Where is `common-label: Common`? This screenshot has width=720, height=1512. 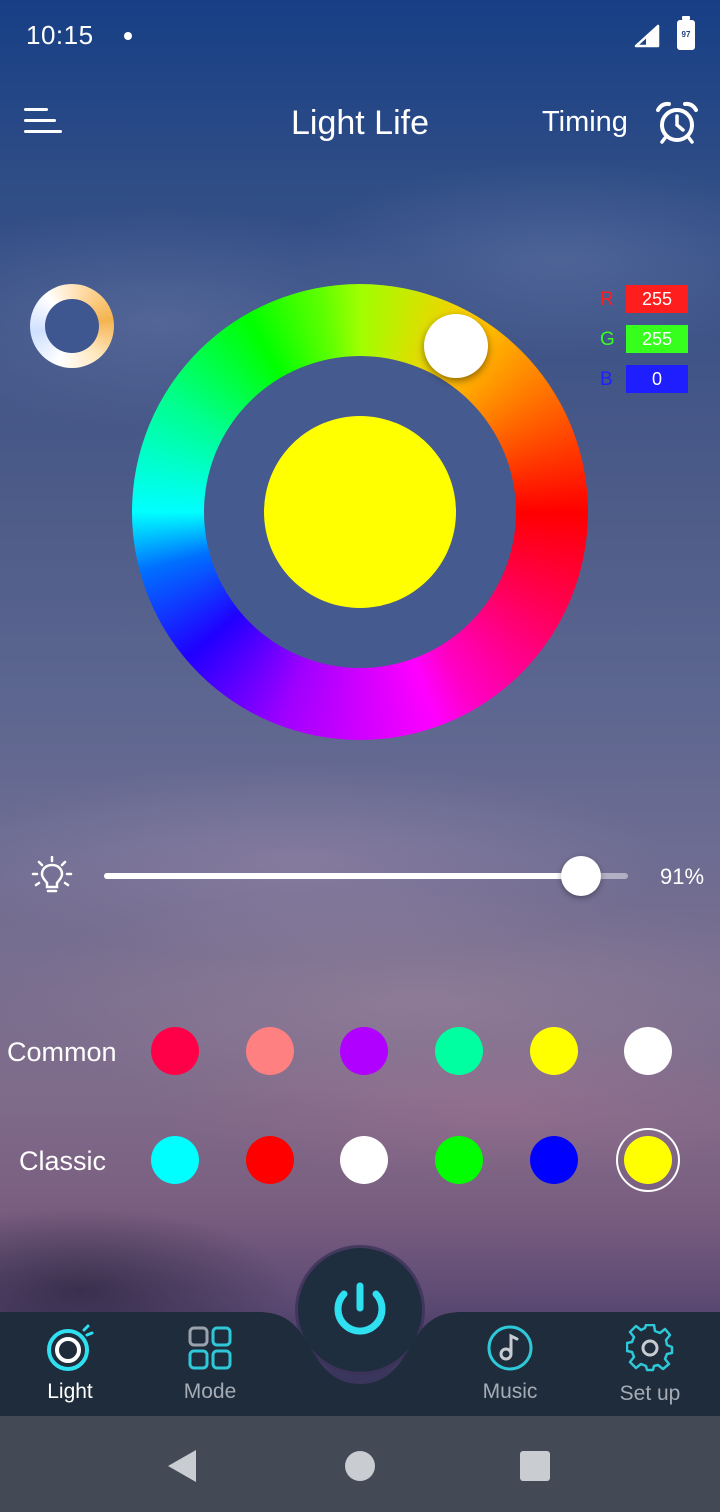
common-label: Common is located at coordinates (62, 1052).